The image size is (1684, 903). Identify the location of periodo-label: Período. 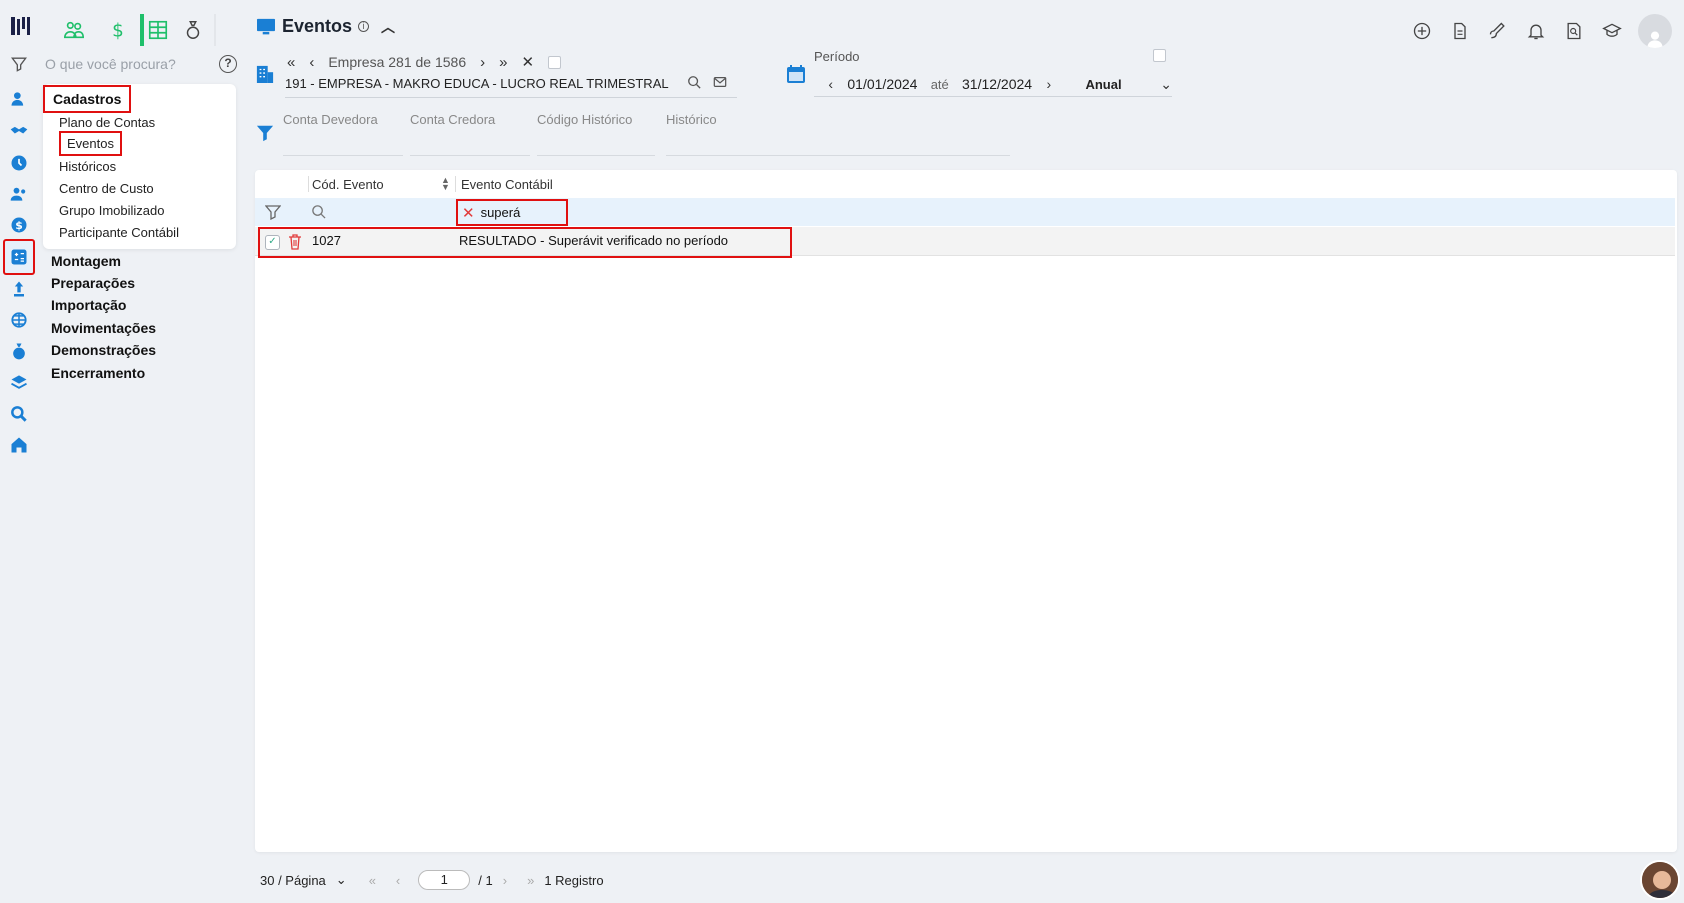
(837, 56).